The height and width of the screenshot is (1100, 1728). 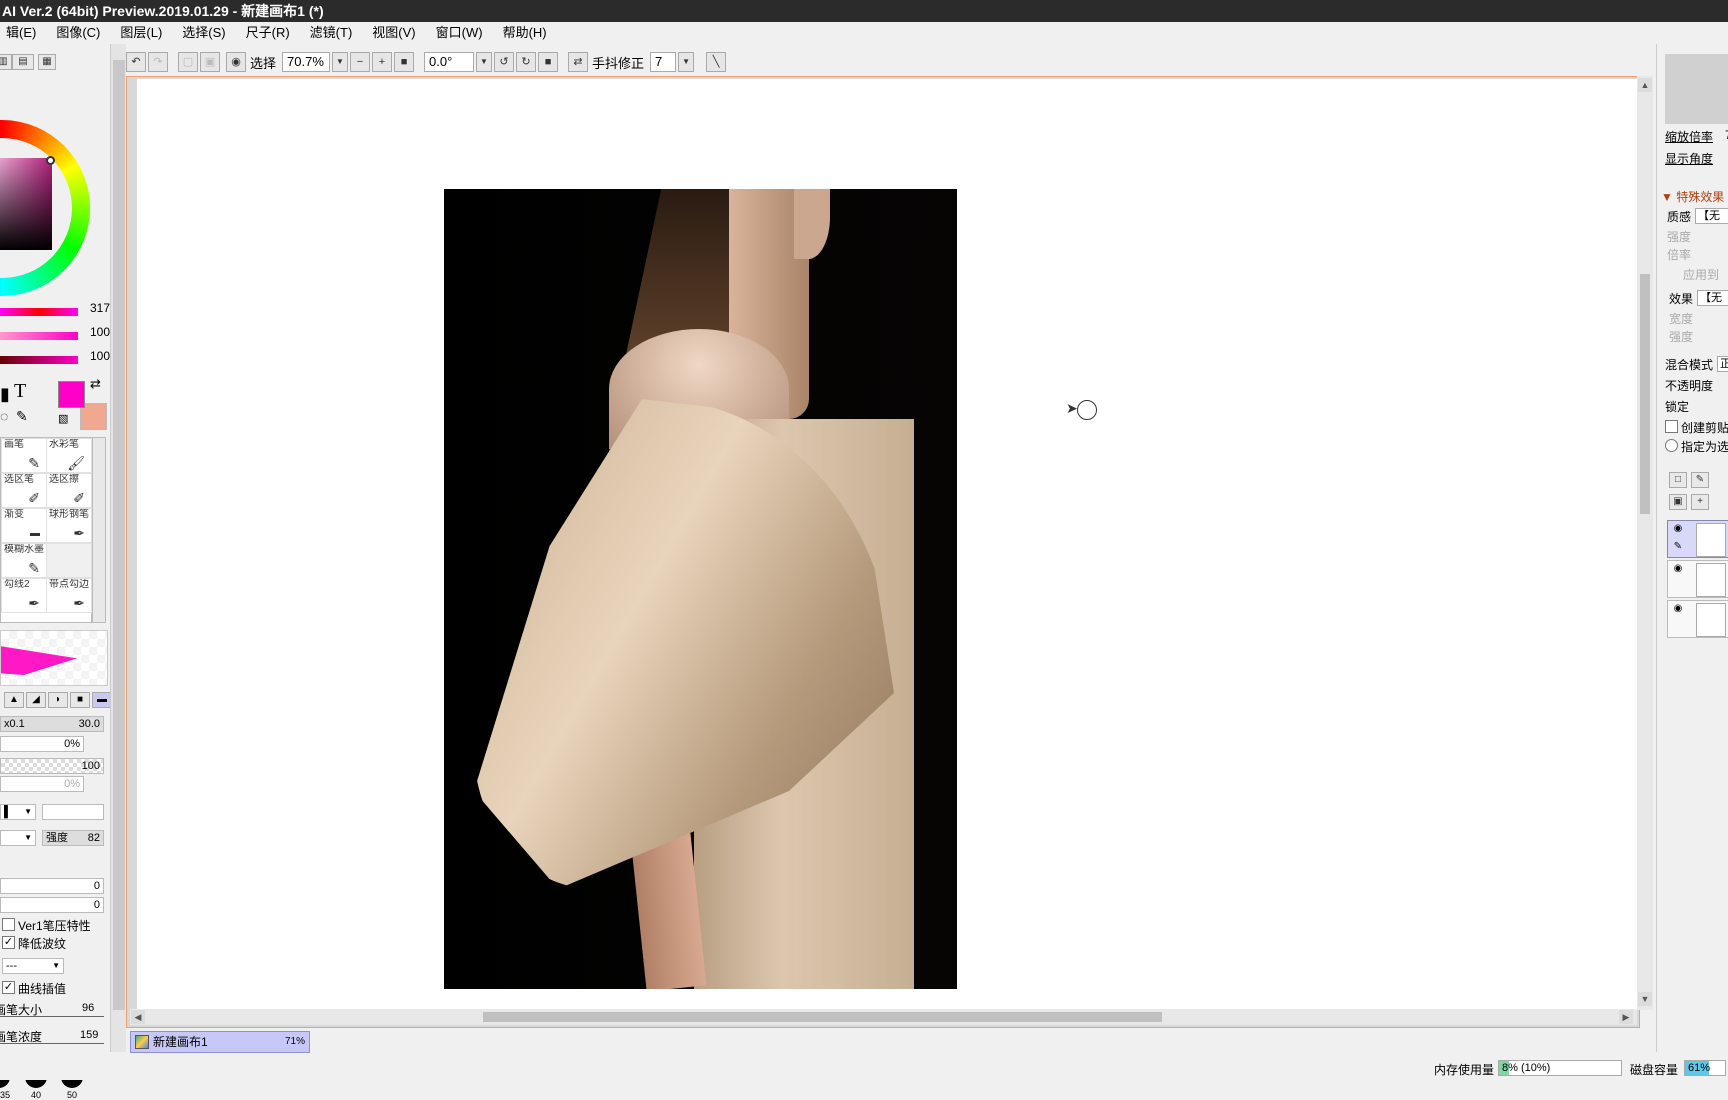 What do you see at coordinates (360, 62) in the screenshot?
I see `zoom-out-icon: −` at bounding box center [360, 62].